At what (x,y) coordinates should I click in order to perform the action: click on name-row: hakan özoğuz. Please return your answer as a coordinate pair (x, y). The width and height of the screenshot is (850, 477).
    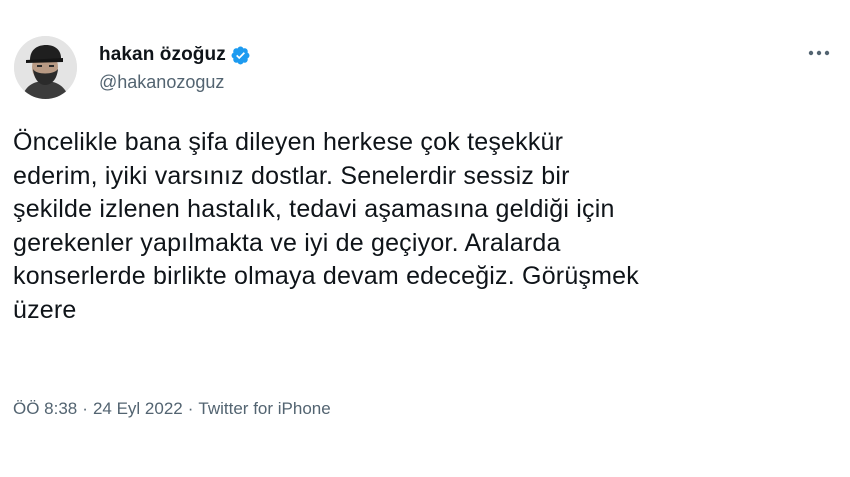
    Looking at the image, I should click on (175, 55).